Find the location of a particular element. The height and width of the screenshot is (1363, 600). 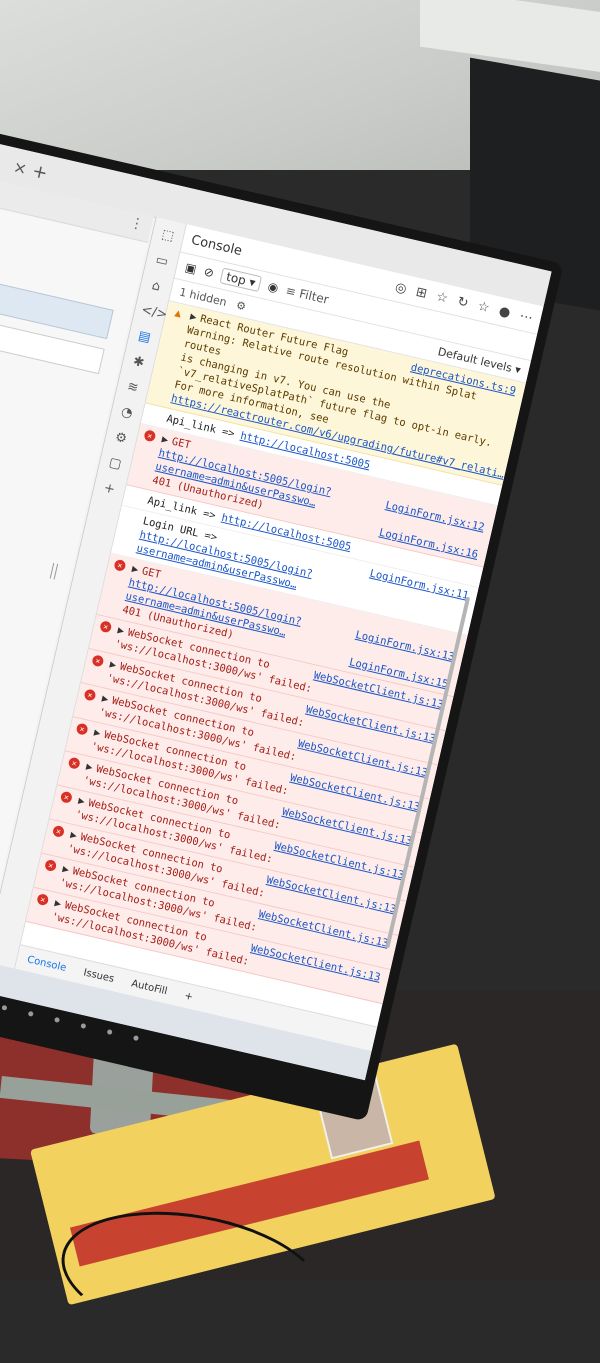

memory-gear-icon: ⚙ is located at coordinates (120, 439).